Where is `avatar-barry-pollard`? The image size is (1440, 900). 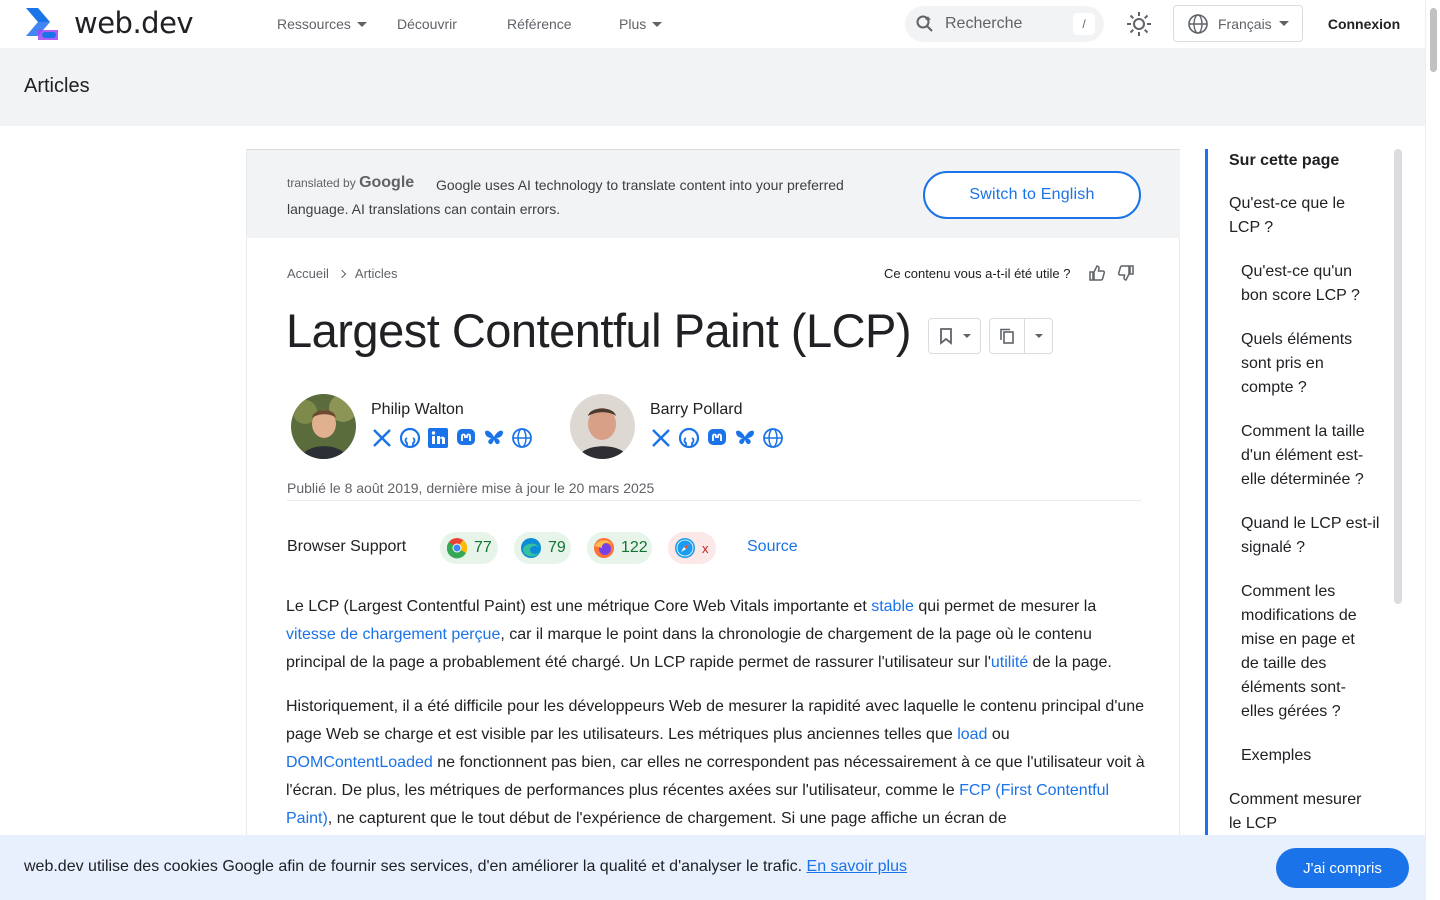
avatar-barry-pollard is located at coordinates (602, 426).